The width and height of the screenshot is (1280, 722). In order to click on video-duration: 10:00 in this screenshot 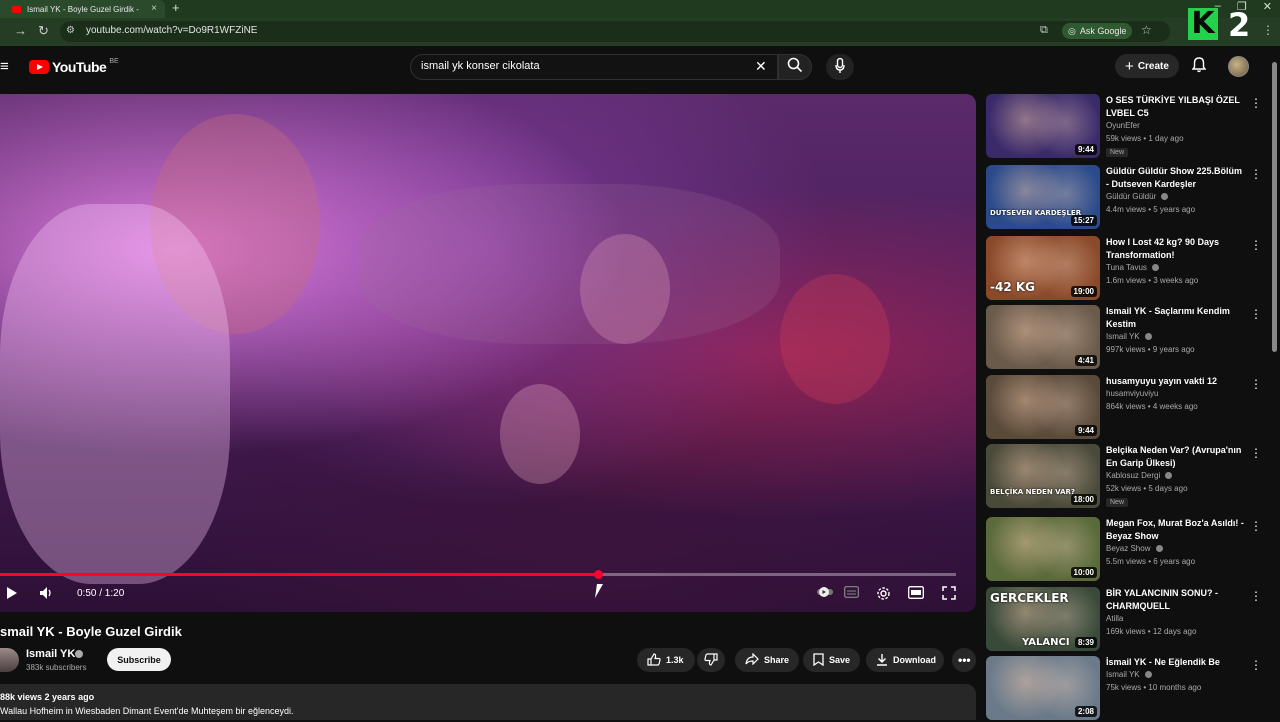, I will do `click(1083, 572)`.